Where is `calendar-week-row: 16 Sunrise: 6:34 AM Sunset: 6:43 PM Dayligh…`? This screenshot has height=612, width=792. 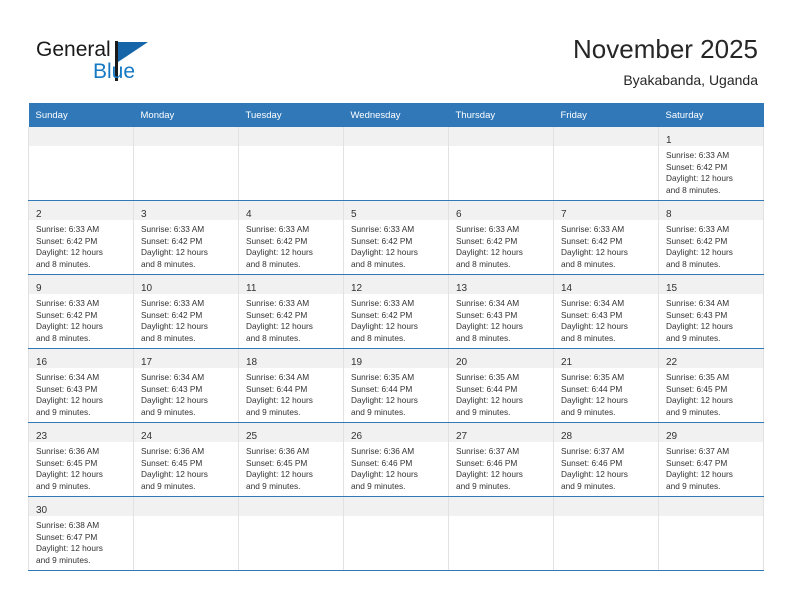
calendar-week-row: 16 Sunrise: 6:34 AM Sunset: 6:43 PM Dayligh… is located at coordinates (396, 385).